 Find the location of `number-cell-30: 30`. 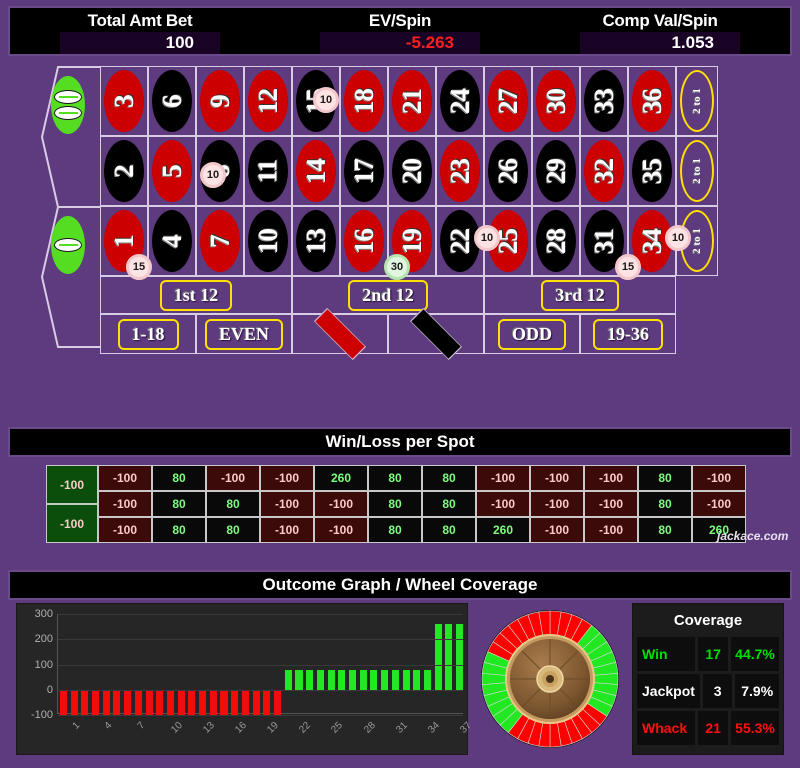

number-cell-30: 30 is located at coordinates (556, 101).